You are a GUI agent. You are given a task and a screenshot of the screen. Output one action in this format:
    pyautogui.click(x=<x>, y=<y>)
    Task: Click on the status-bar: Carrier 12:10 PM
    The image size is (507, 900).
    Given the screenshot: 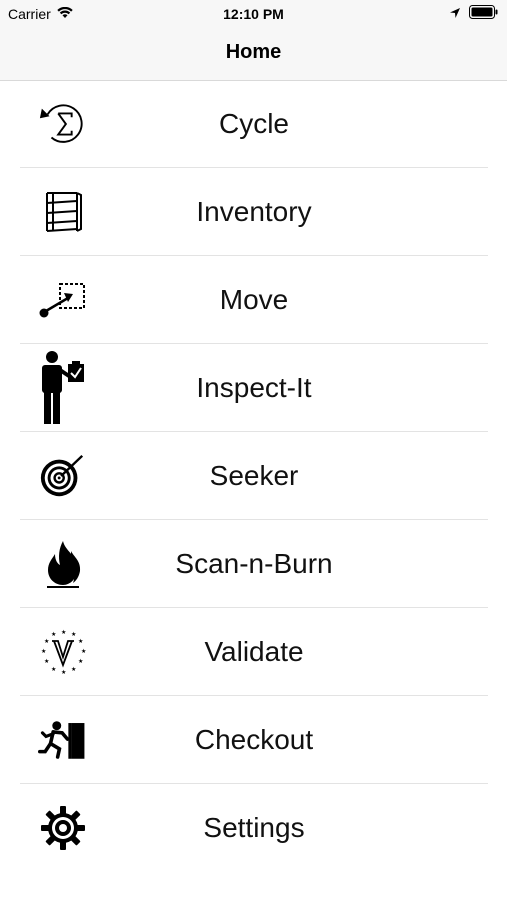 What is the action you would take?
    pyautogui.click(x=253, y=14)
    